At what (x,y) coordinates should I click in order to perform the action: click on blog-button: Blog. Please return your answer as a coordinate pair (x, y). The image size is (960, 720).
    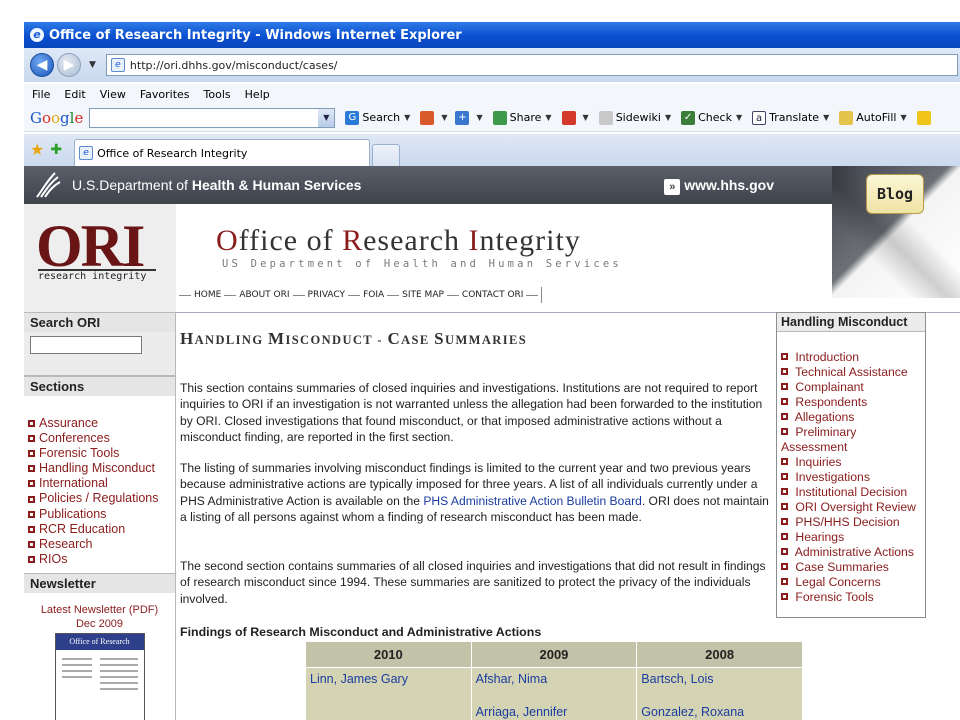
    Looking at the image, I should click on (895, 194).